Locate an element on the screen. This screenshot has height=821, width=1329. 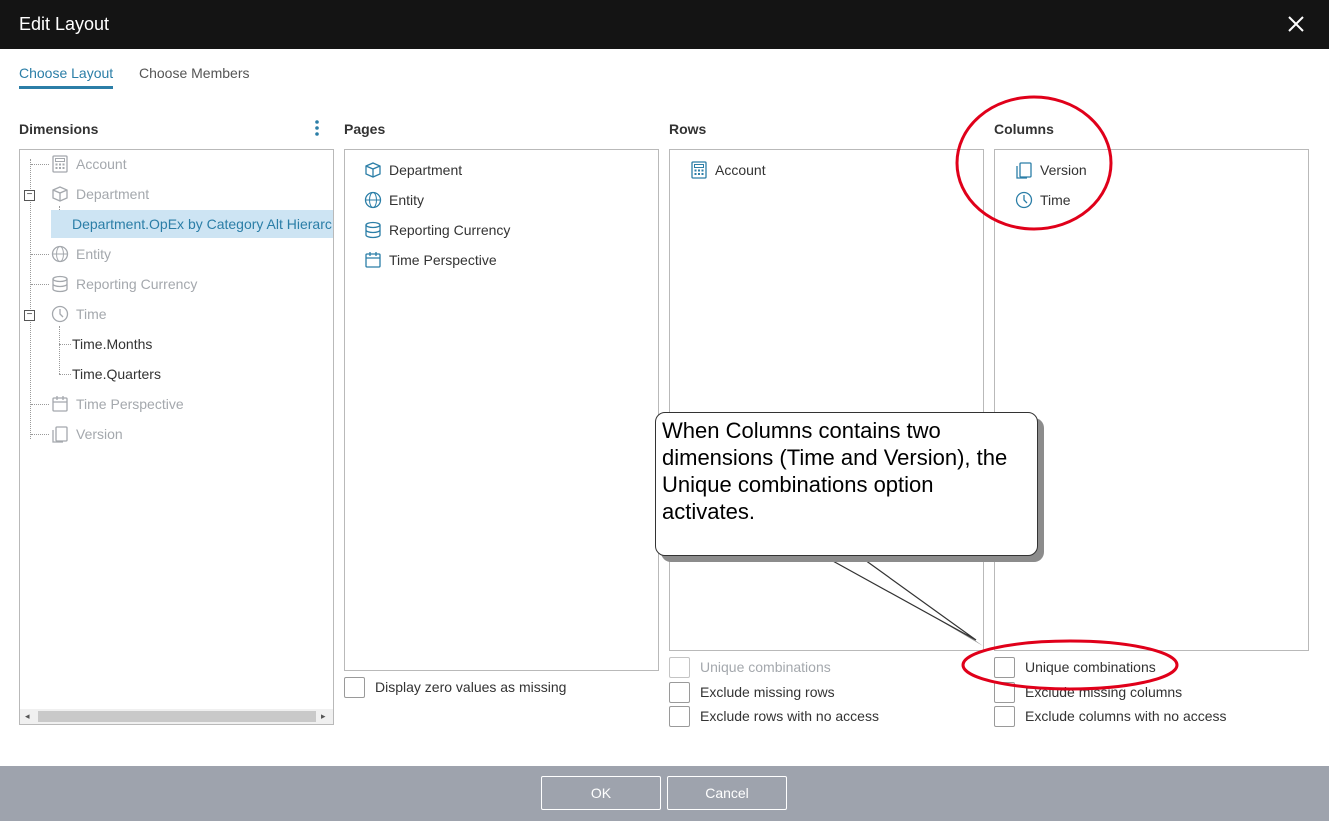
pages-item-reporting-currency: Reporting Currency is located at coordinates (436, 230).